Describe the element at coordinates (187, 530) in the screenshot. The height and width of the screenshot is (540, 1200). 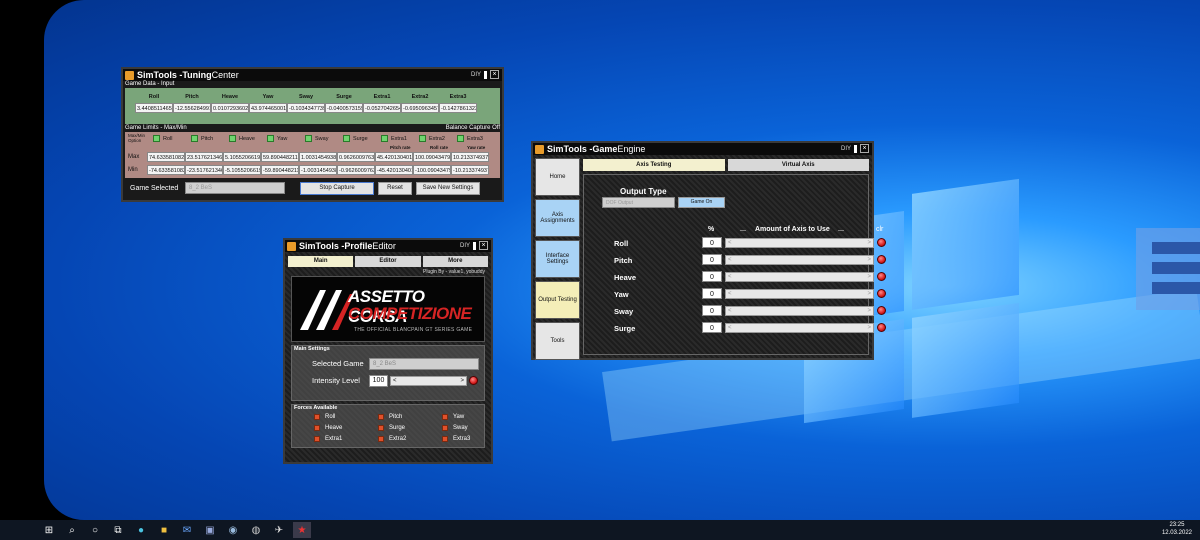
I see `mail-icon: ✉` at that location.